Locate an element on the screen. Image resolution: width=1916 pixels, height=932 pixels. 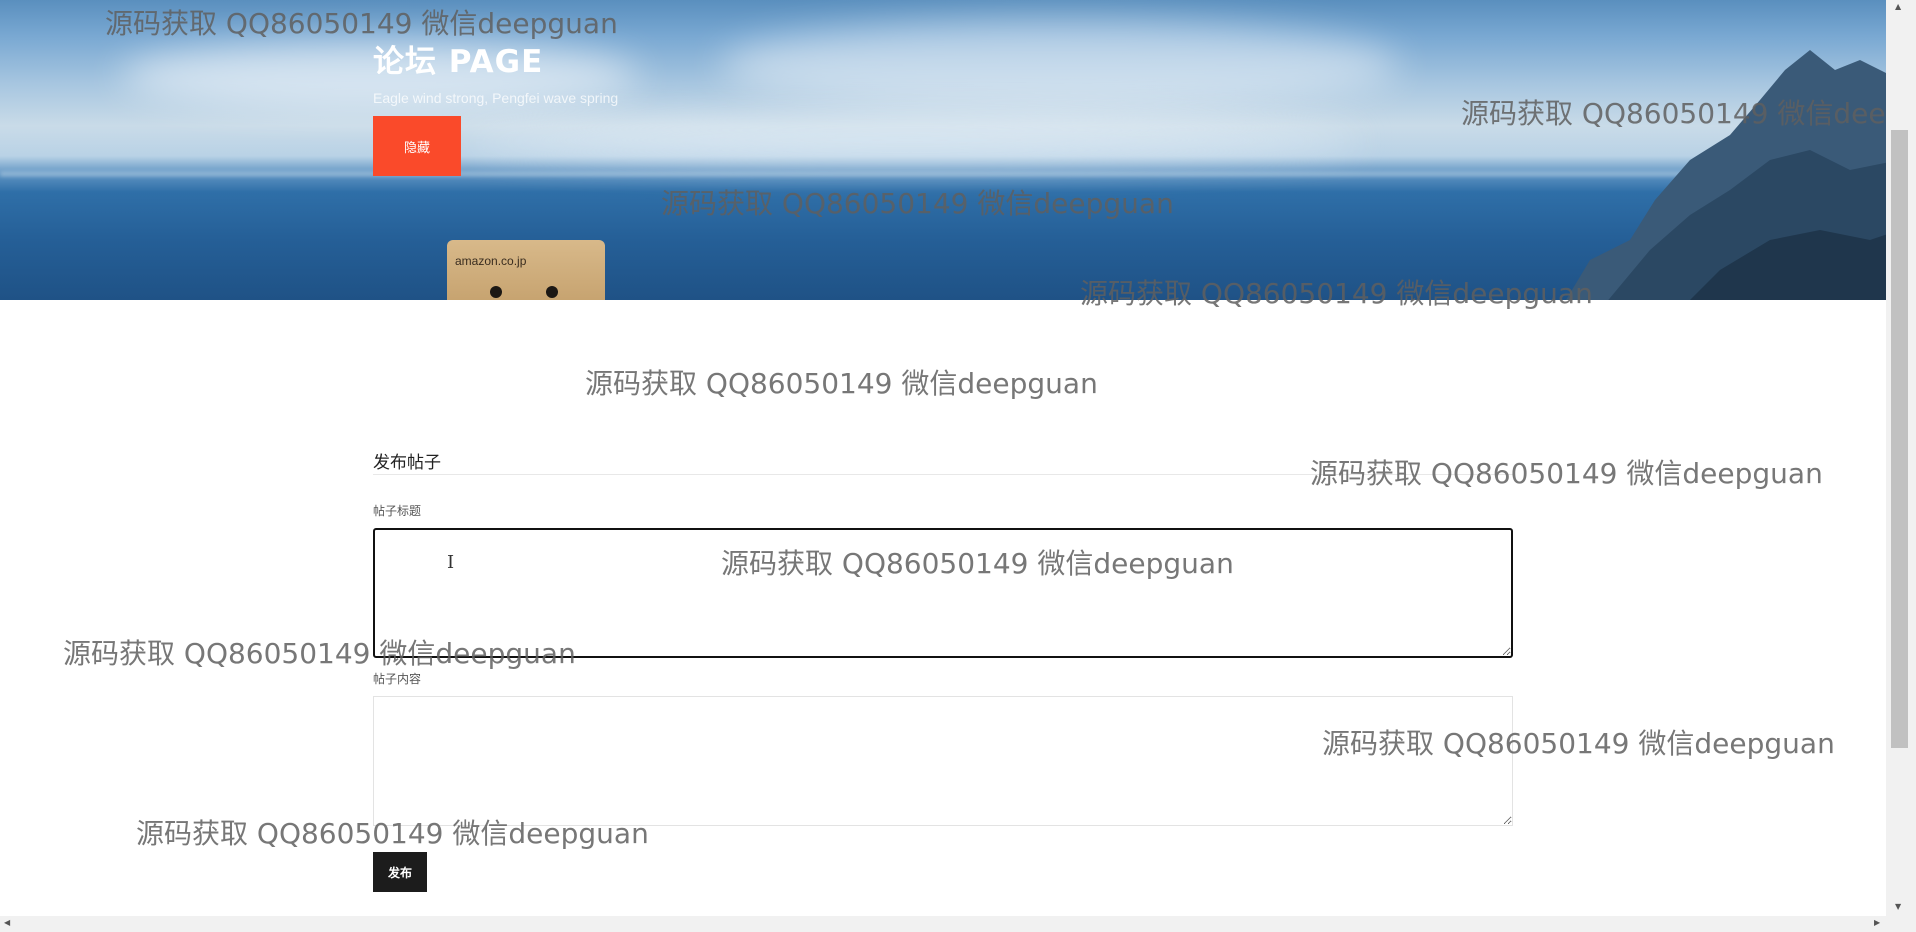
arrow-right-icon: ▶ is located at coordinates (1877, 922).